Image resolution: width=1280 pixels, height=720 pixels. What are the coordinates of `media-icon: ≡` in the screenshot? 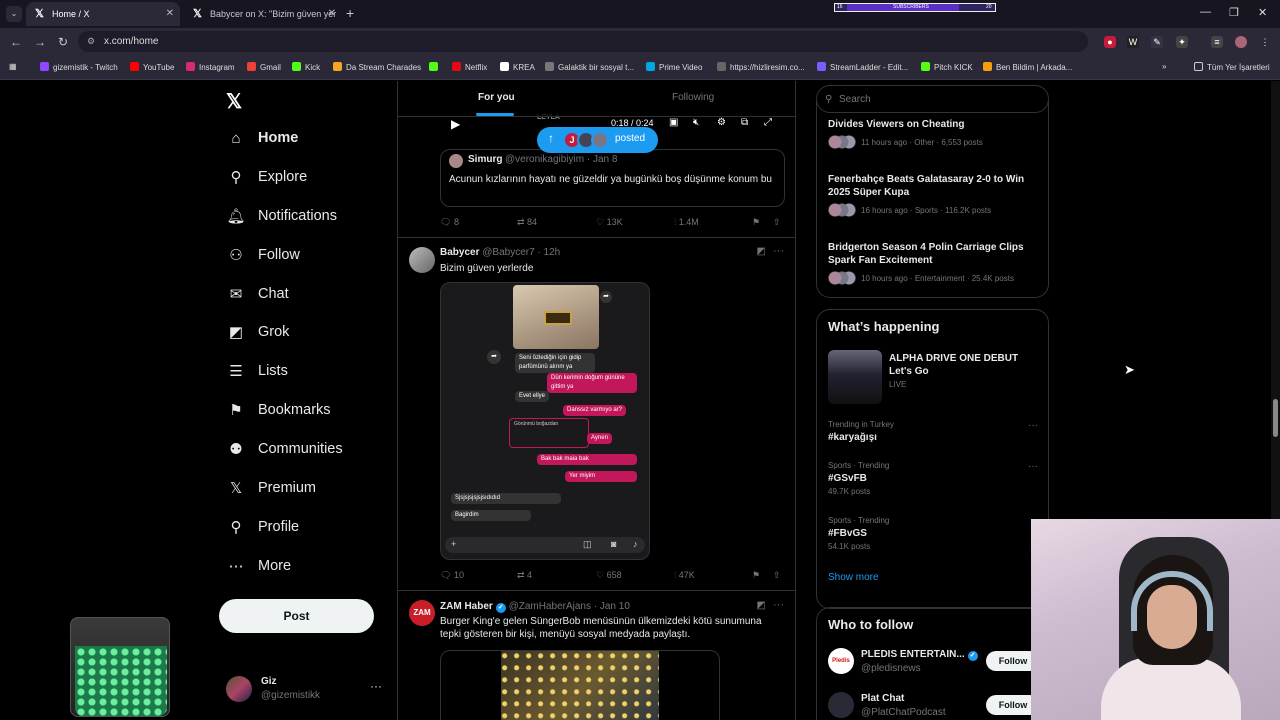 It's located at (1217, 42).